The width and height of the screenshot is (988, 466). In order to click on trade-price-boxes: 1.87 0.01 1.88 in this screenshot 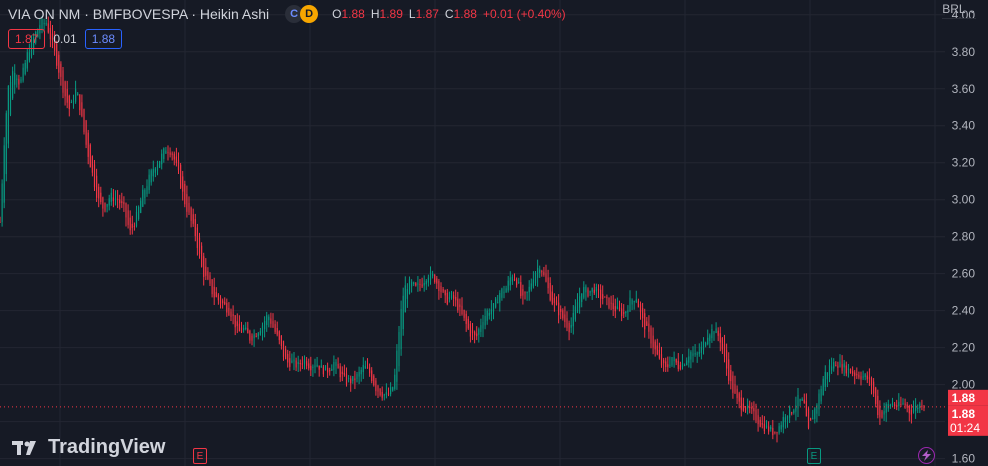, I will do `click(65, 39)`.